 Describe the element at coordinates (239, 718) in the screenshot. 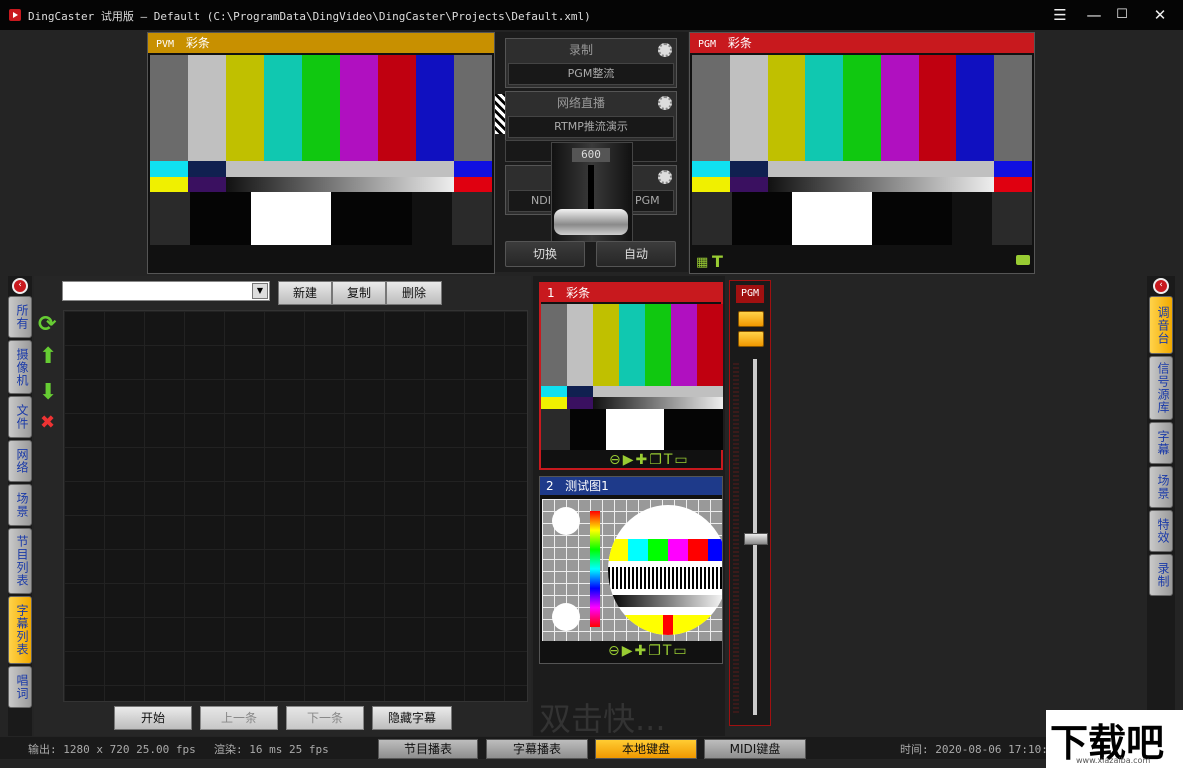

I see `prev-button: 上一条` at that location.